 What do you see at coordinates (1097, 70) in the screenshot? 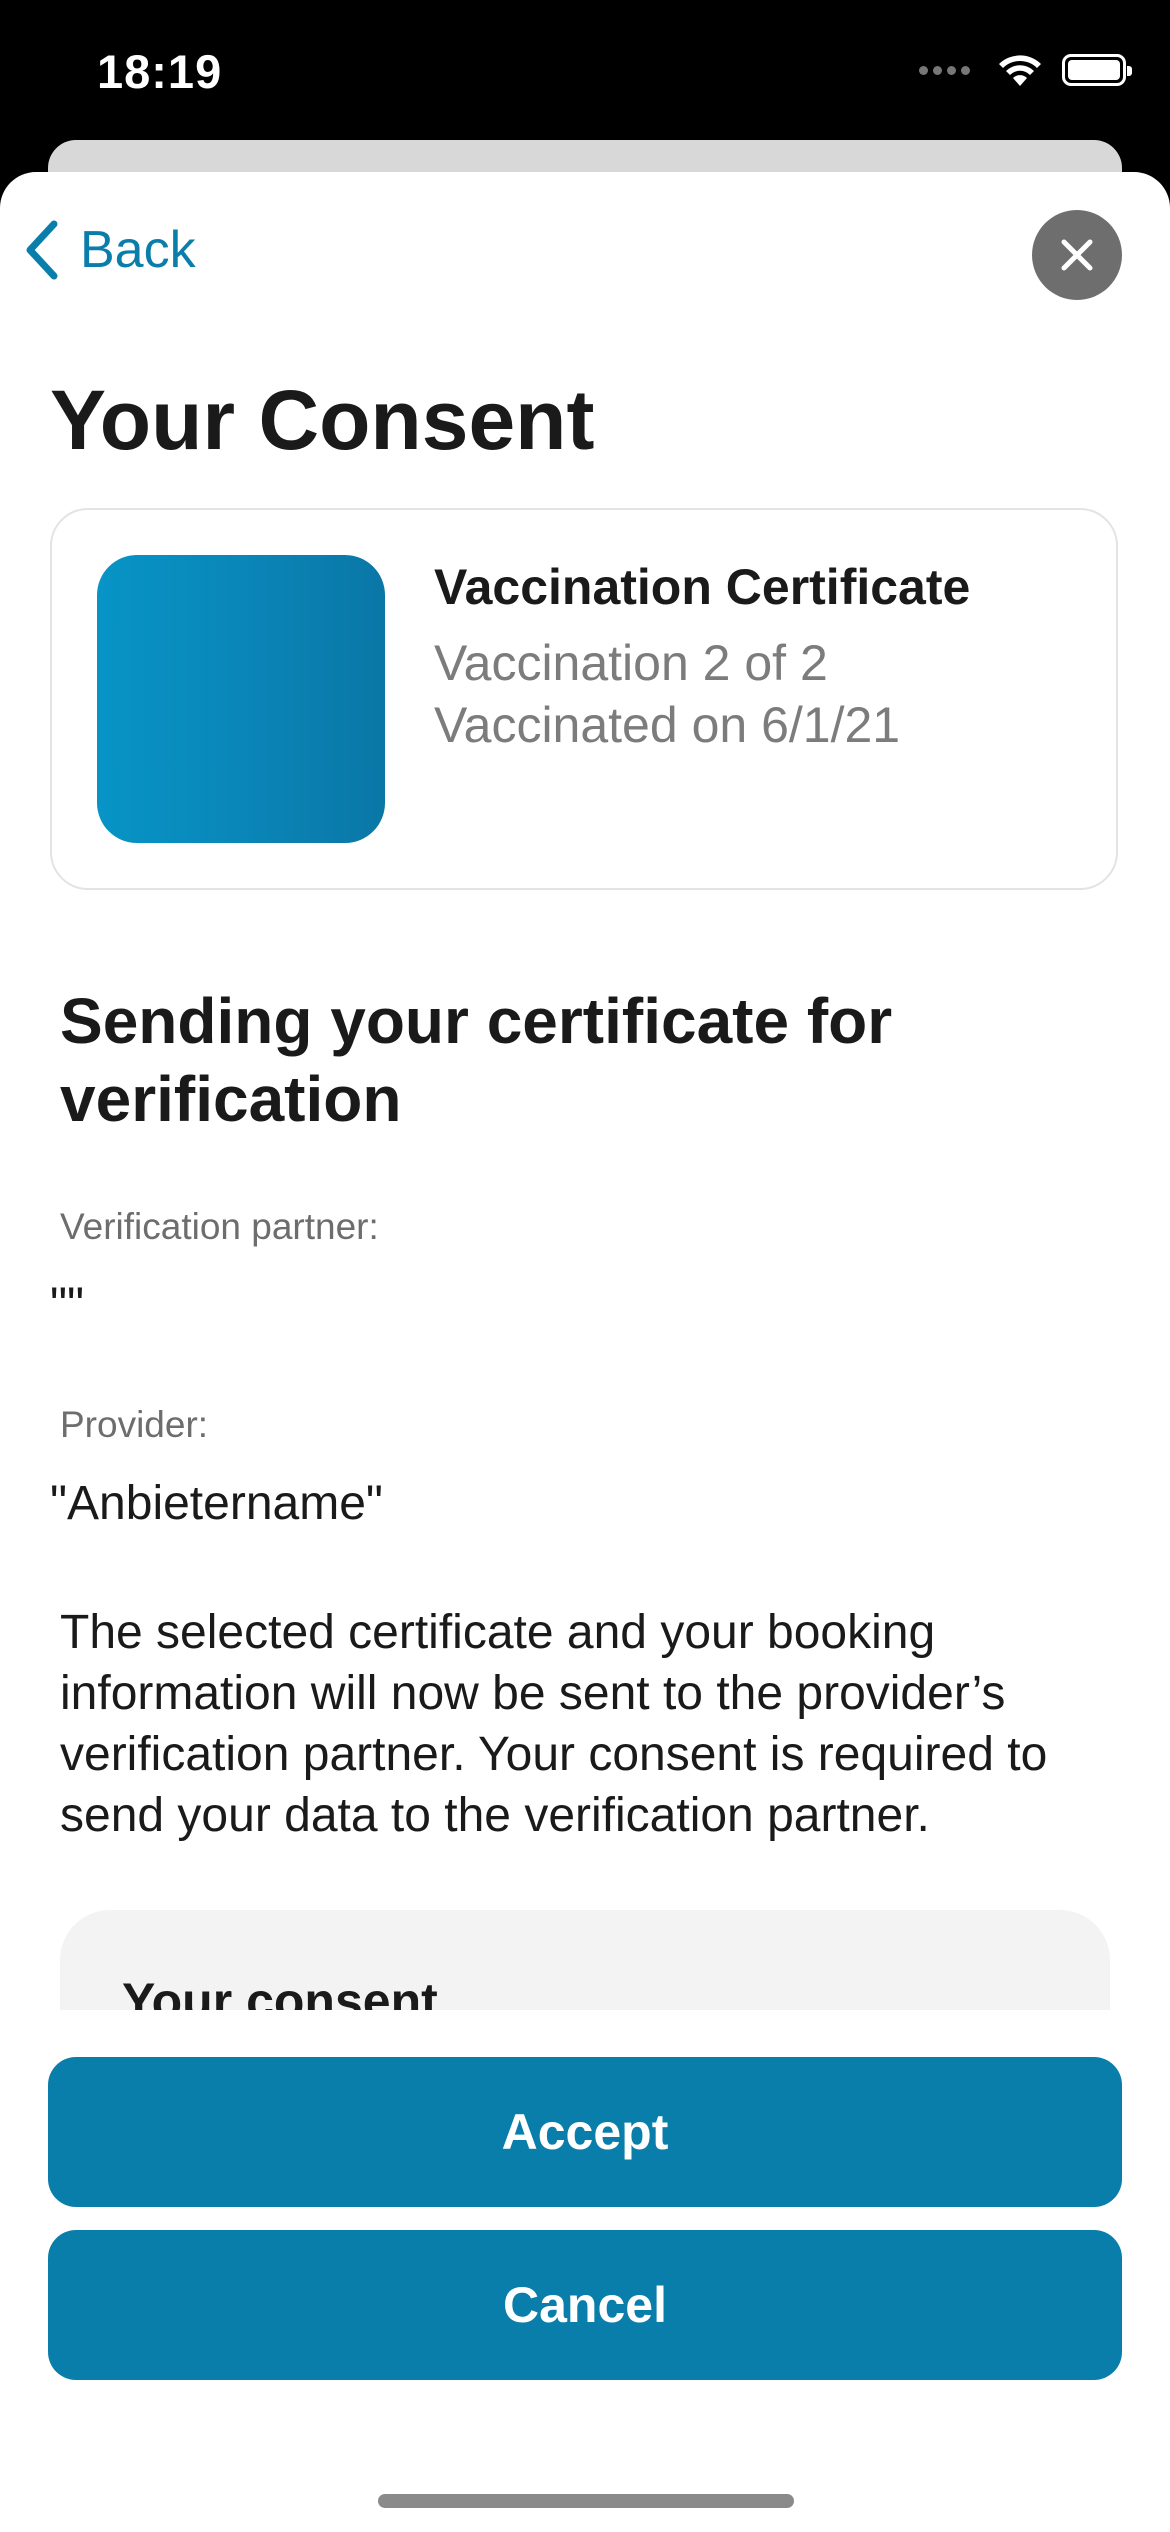
I see `battery-icon` at bounding box center [1097, 70].